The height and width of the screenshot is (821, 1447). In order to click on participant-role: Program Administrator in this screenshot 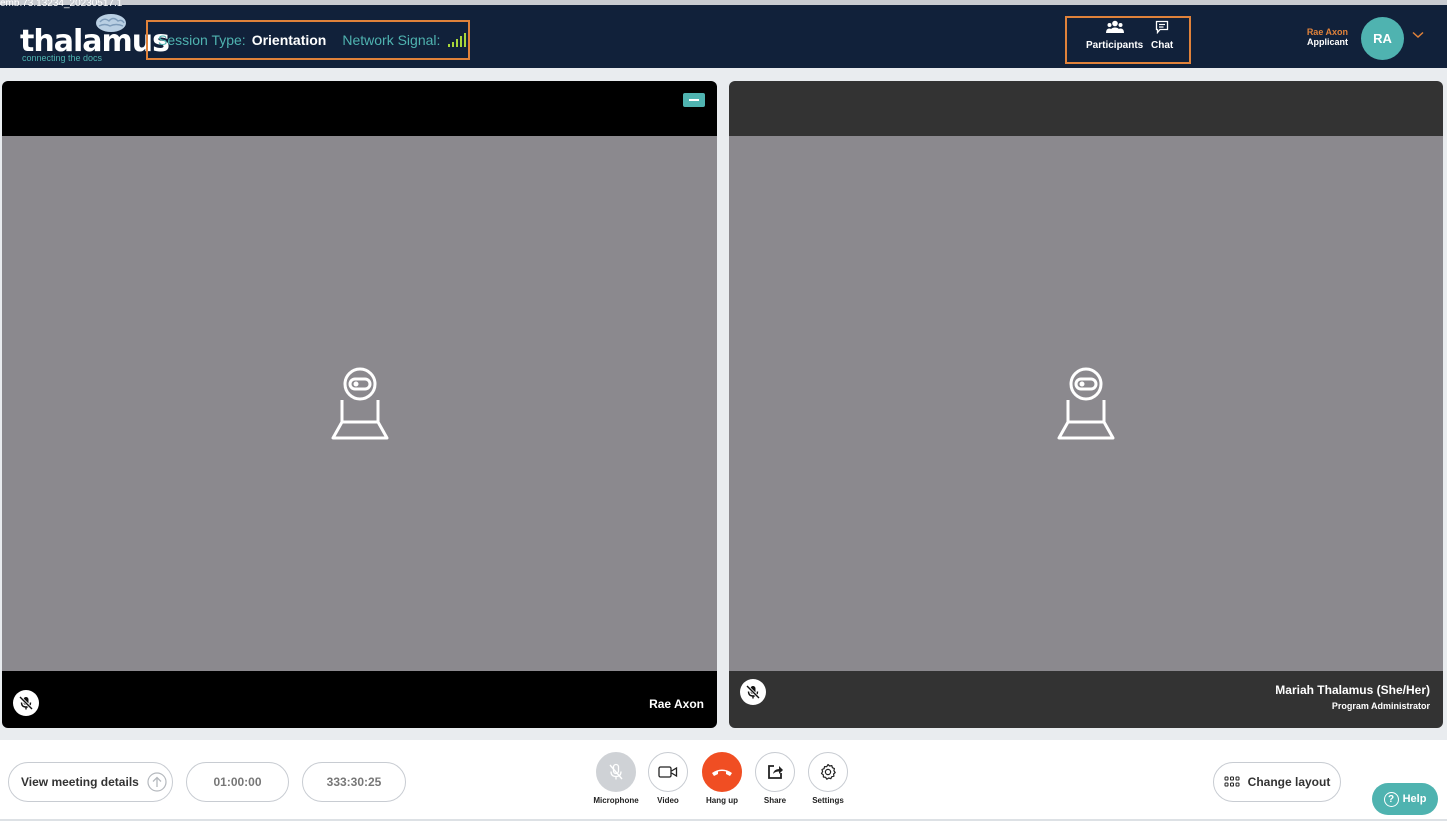, I will do `click(1380, 706)`.